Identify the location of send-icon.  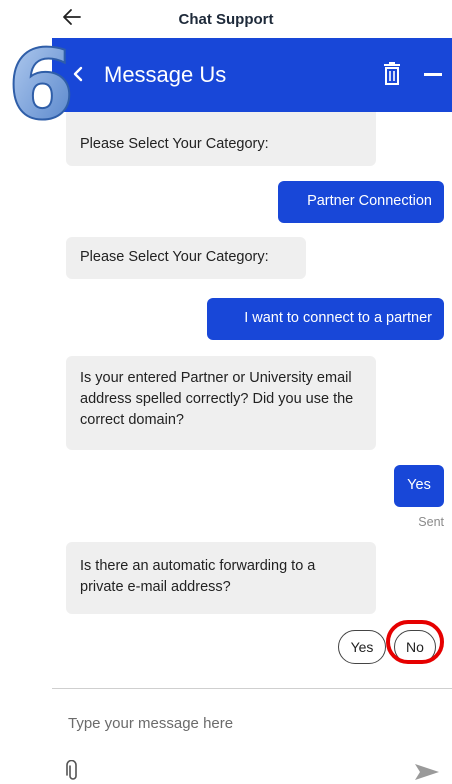
(427, 772).